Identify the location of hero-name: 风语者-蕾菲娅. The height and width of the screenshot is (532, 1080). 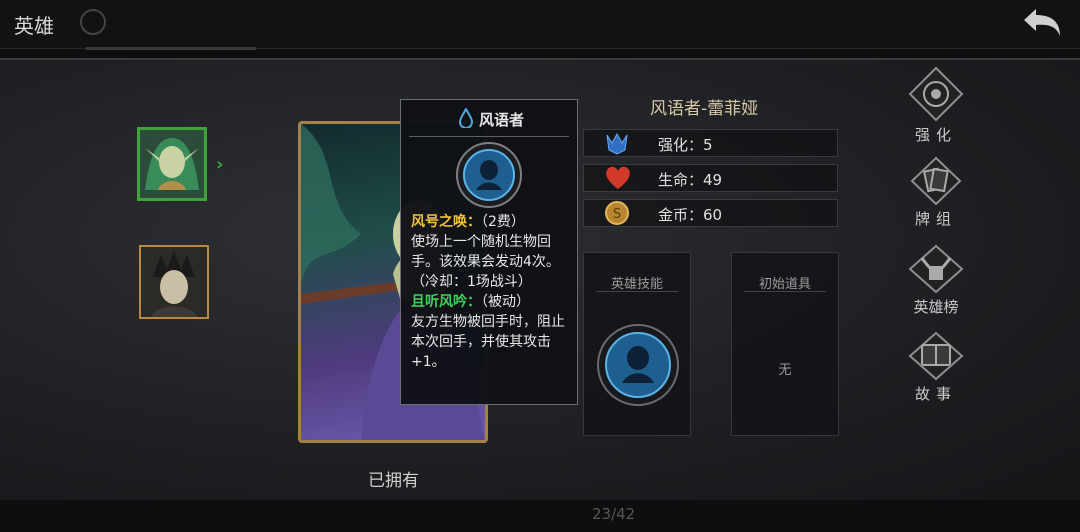
(704, 109).